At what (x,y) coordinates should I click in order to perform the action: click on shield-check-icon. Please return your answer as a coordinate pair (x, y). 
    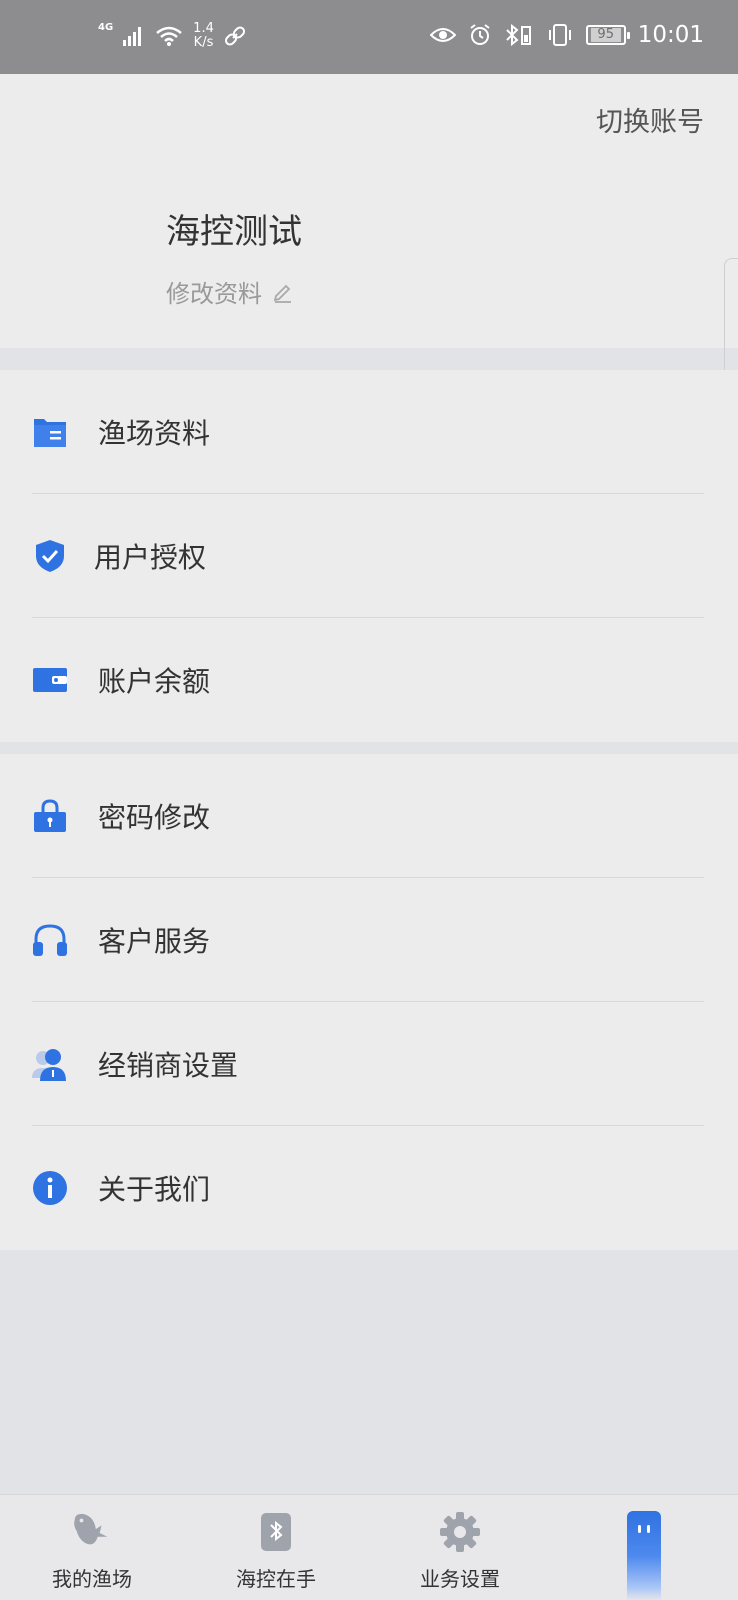
    Looking at the image, I should click on (50, 556).